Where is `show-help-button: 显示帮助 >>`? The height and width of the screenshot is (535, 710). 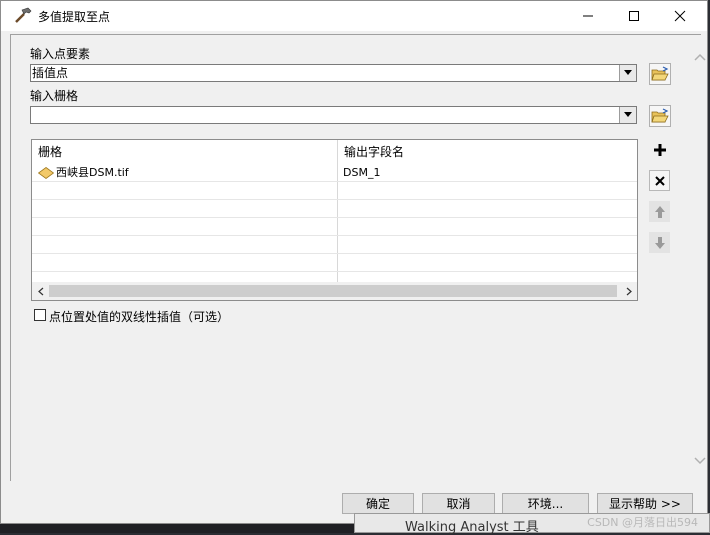 show-help-button: 显示帮助 >> is located at coordinates (645, 503).